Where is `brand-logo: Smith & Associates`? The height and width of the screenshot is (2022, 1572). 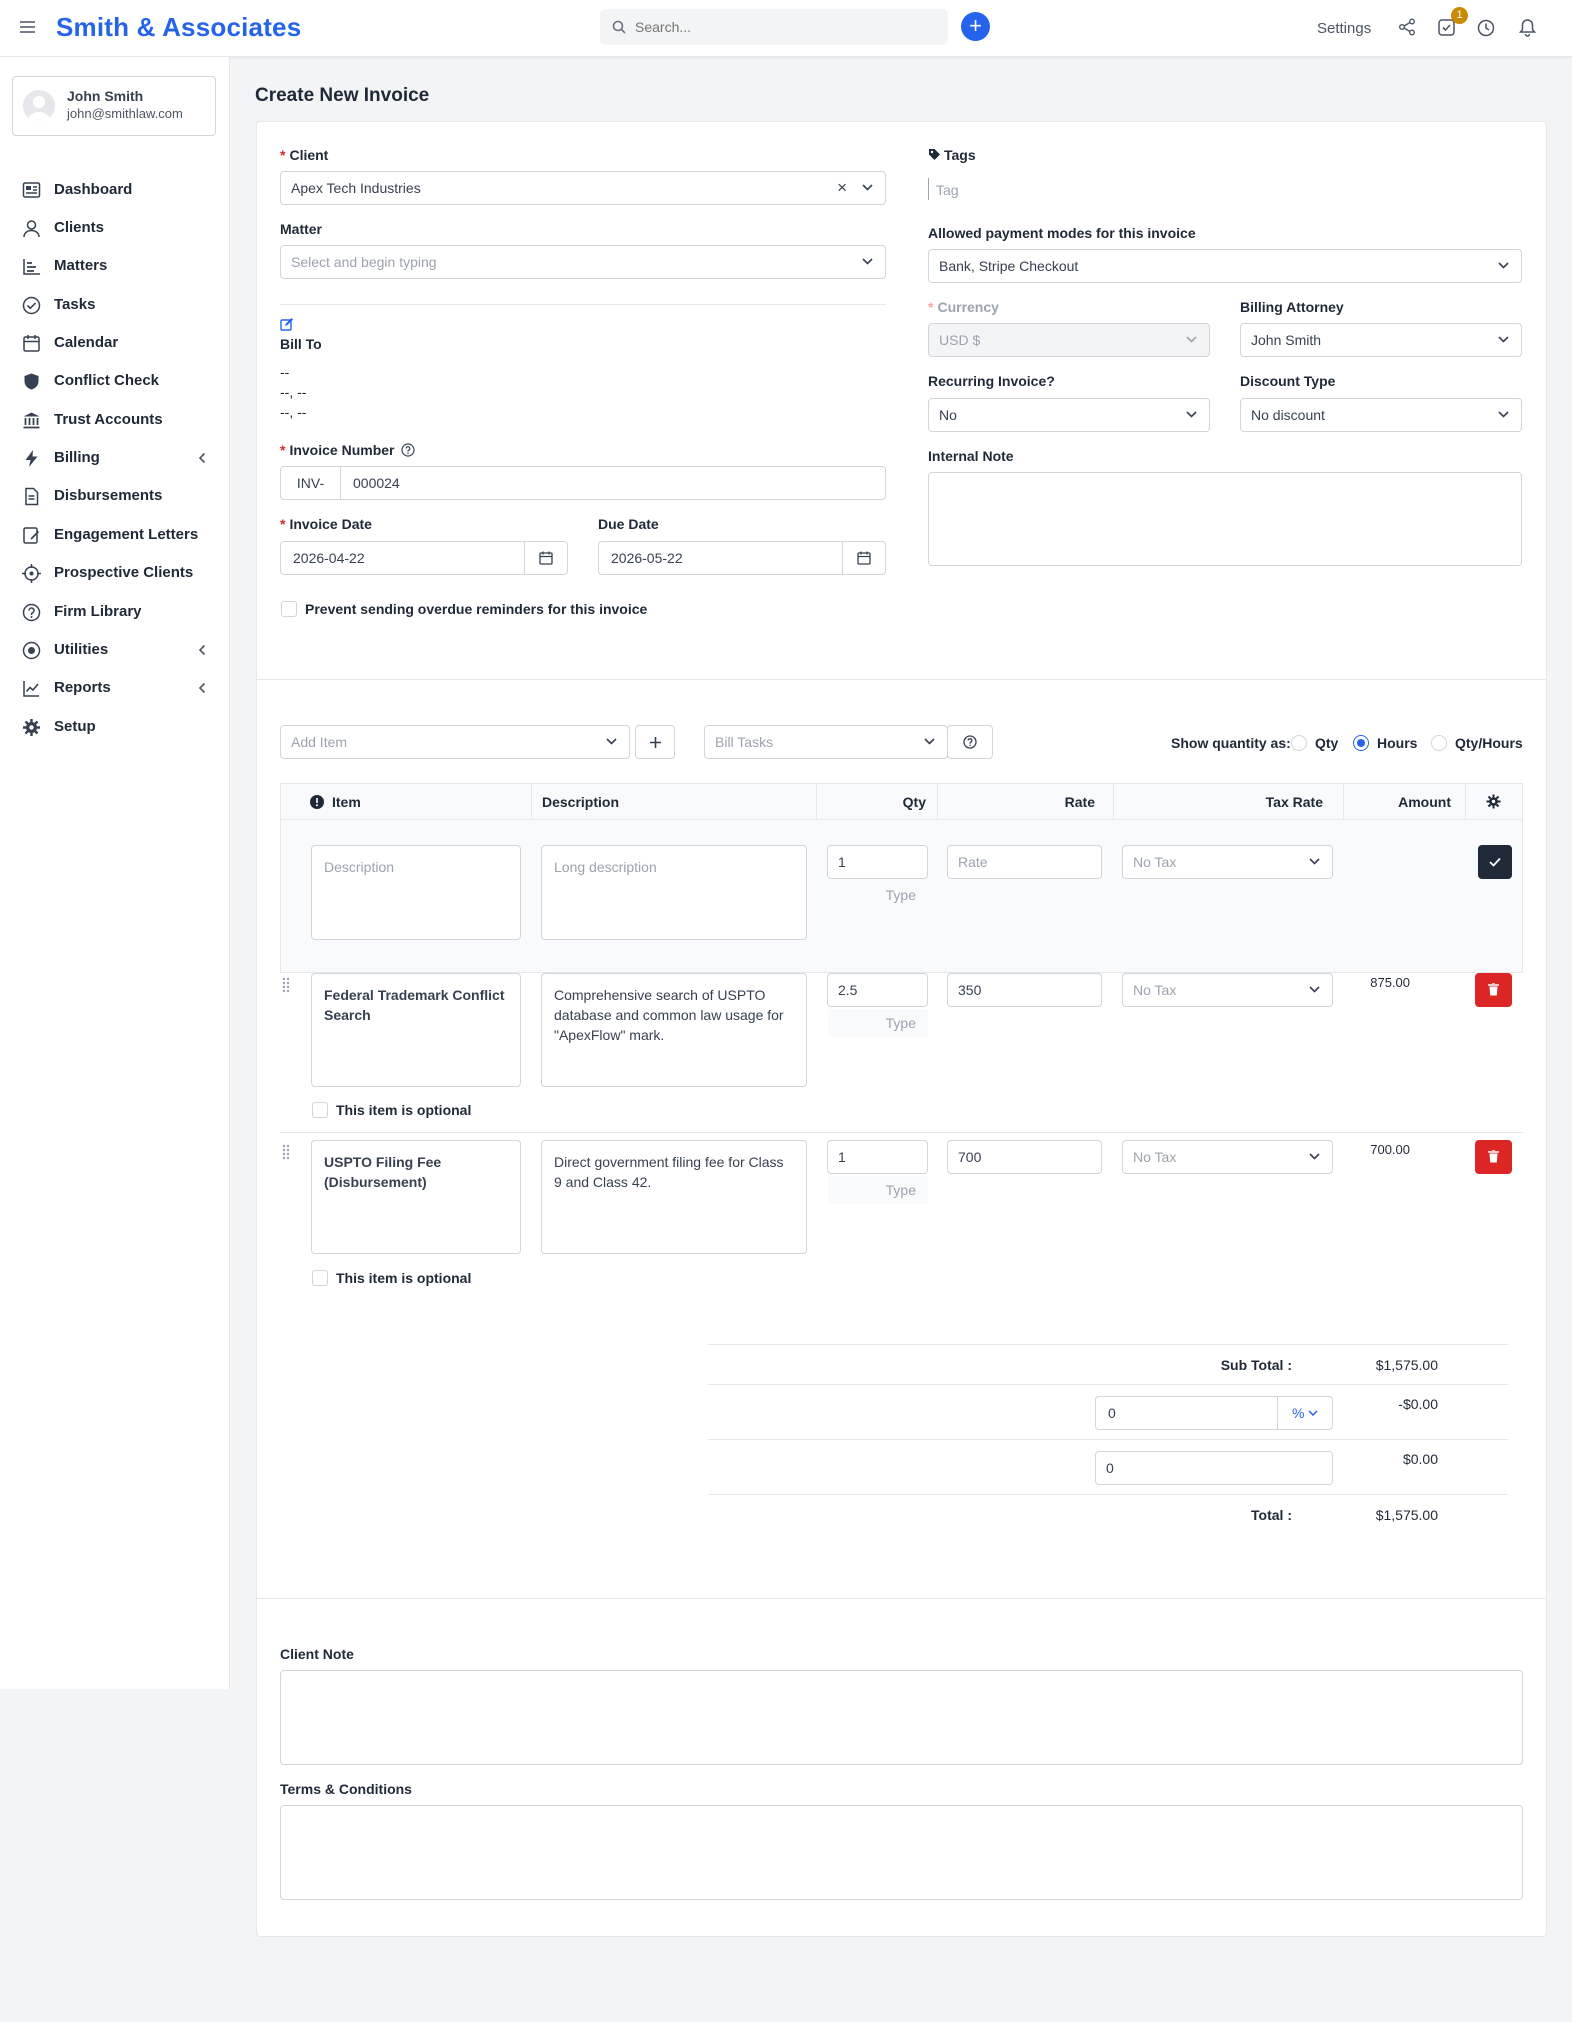
brand-logo: Smith & Associates is located at coordinates (178, 27).